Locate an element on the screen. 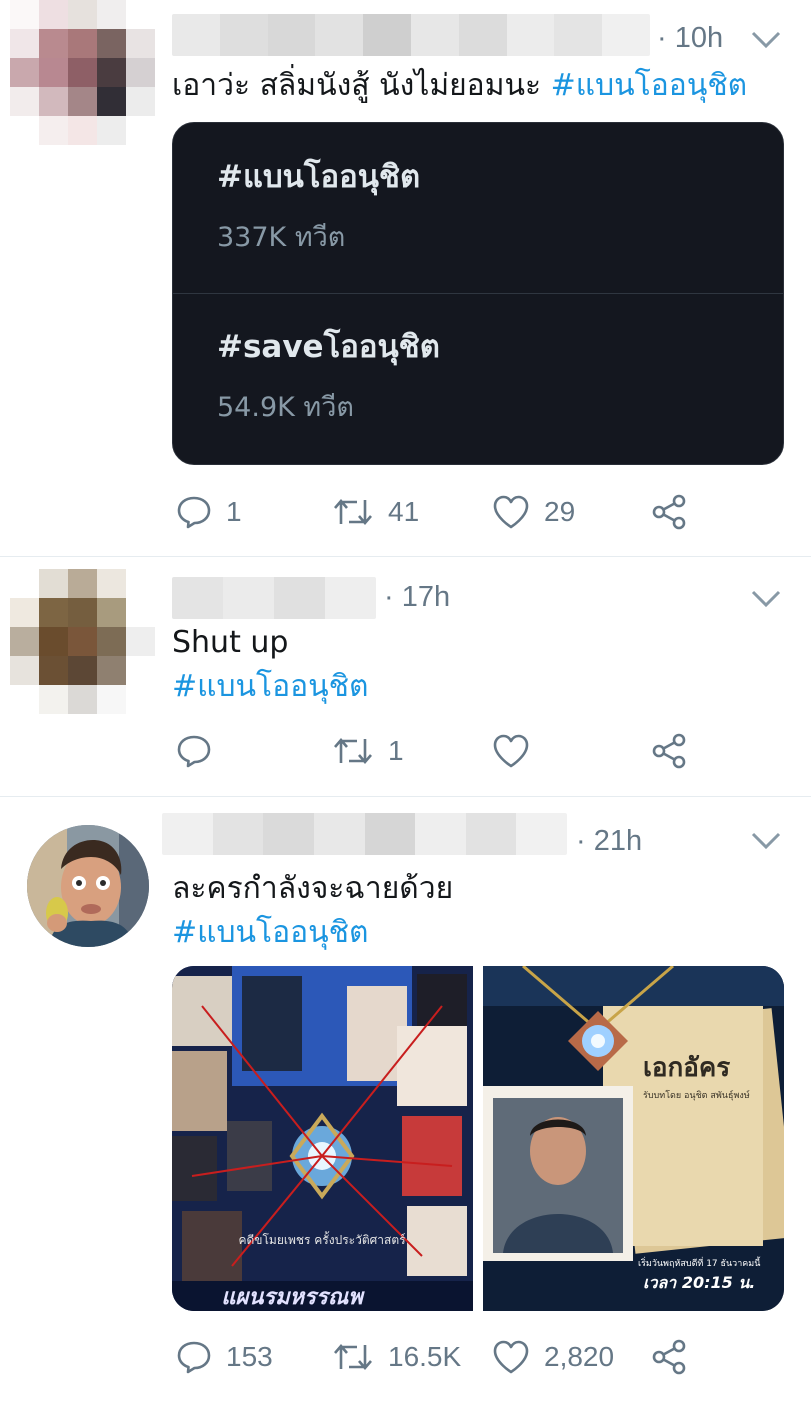 Image resolution: width=811 pixels, height=1401 pixels. tweet-actions: 1 41 29 is located at coordinates (405, 512).